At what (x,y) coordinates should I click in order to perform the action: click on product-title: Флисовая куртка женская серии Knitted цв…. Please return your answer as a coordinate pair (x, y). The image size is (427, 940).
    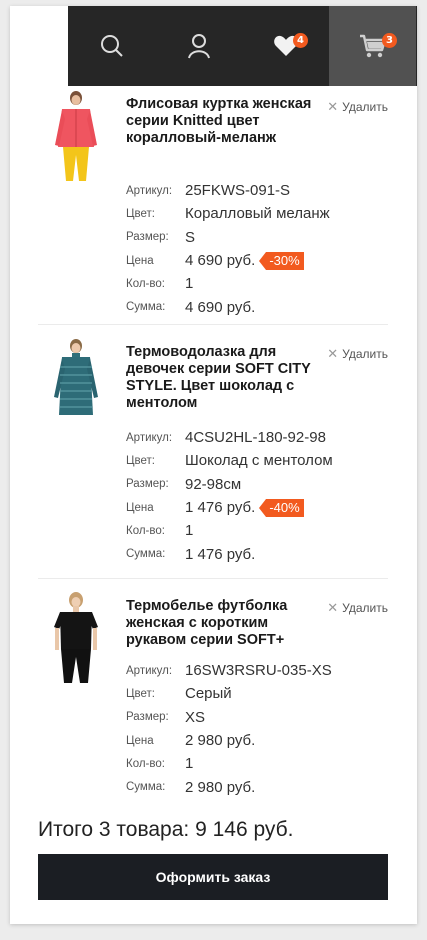
    Looking at the image, I should click on (226, 121).